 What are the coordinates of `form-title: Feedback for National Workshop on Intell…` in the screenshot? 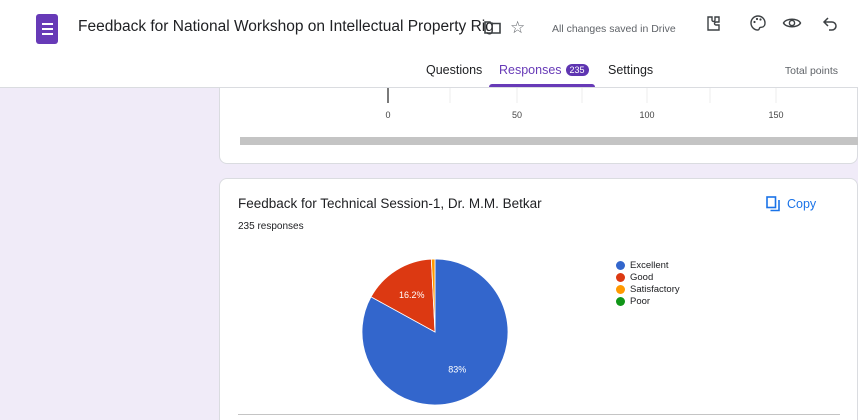 It's located at (286, 27).